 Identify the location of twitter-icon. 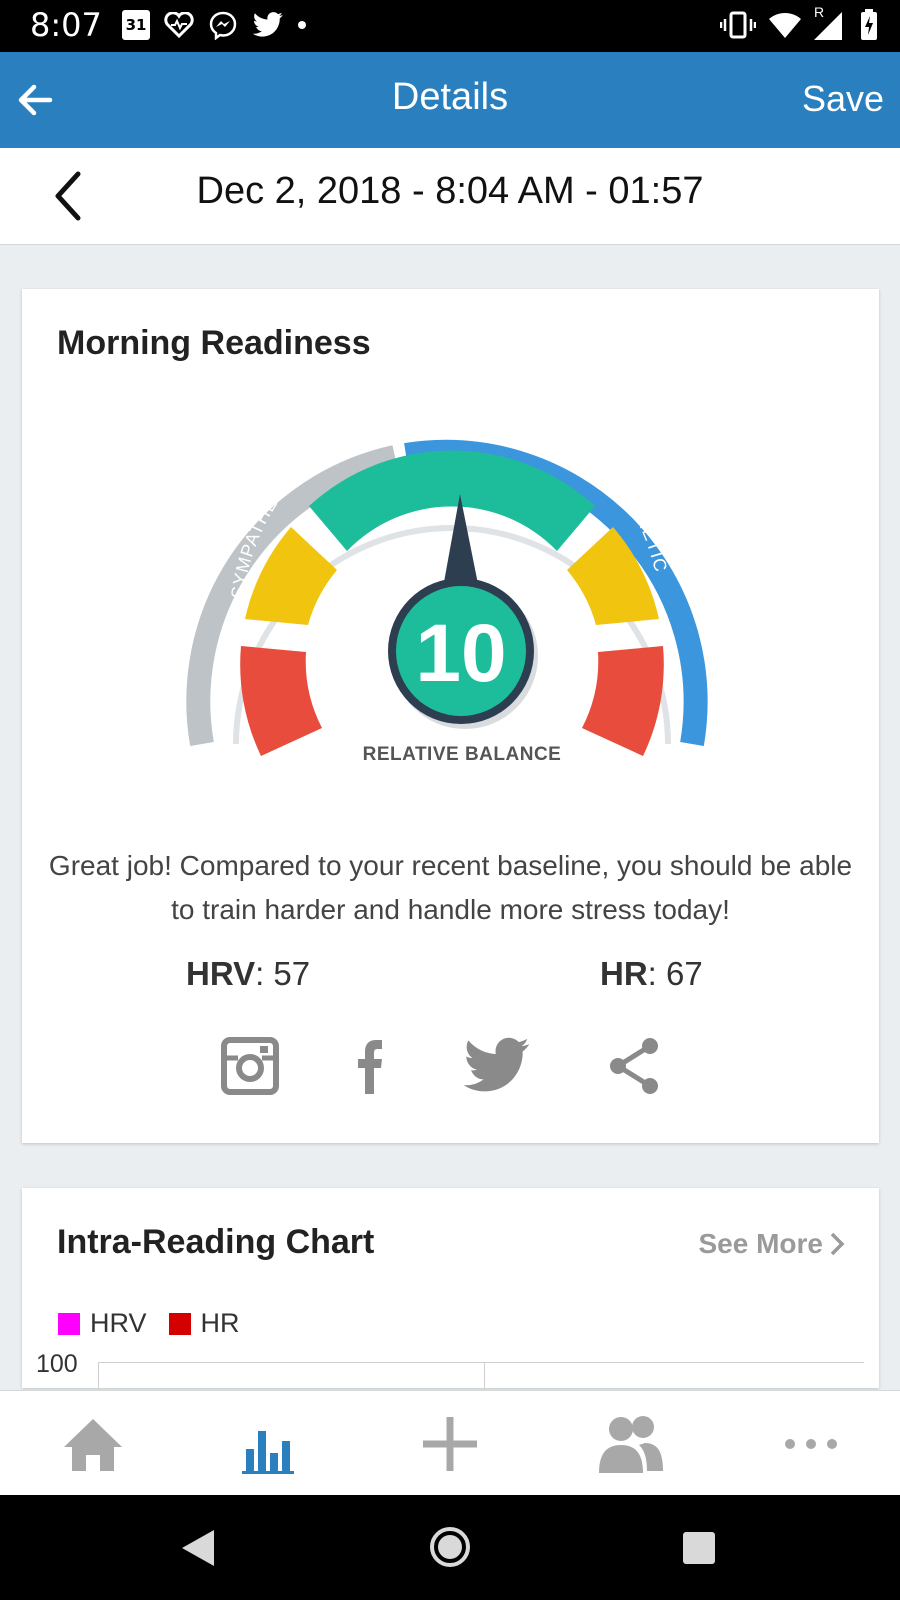
(497, 1066).